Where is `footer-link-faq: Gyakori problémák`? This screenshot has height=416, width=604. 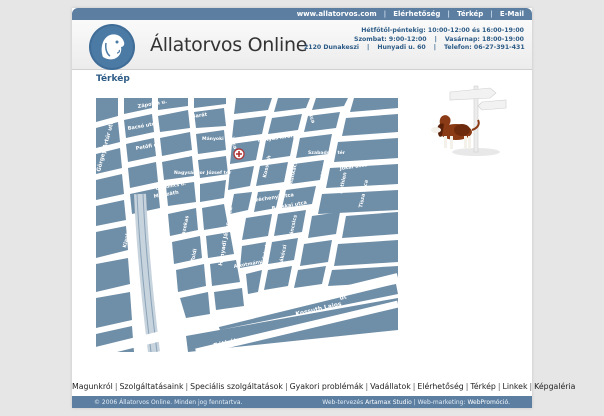
footer-link-faq: Gyakori problémák is located at coordinates (327, 386).